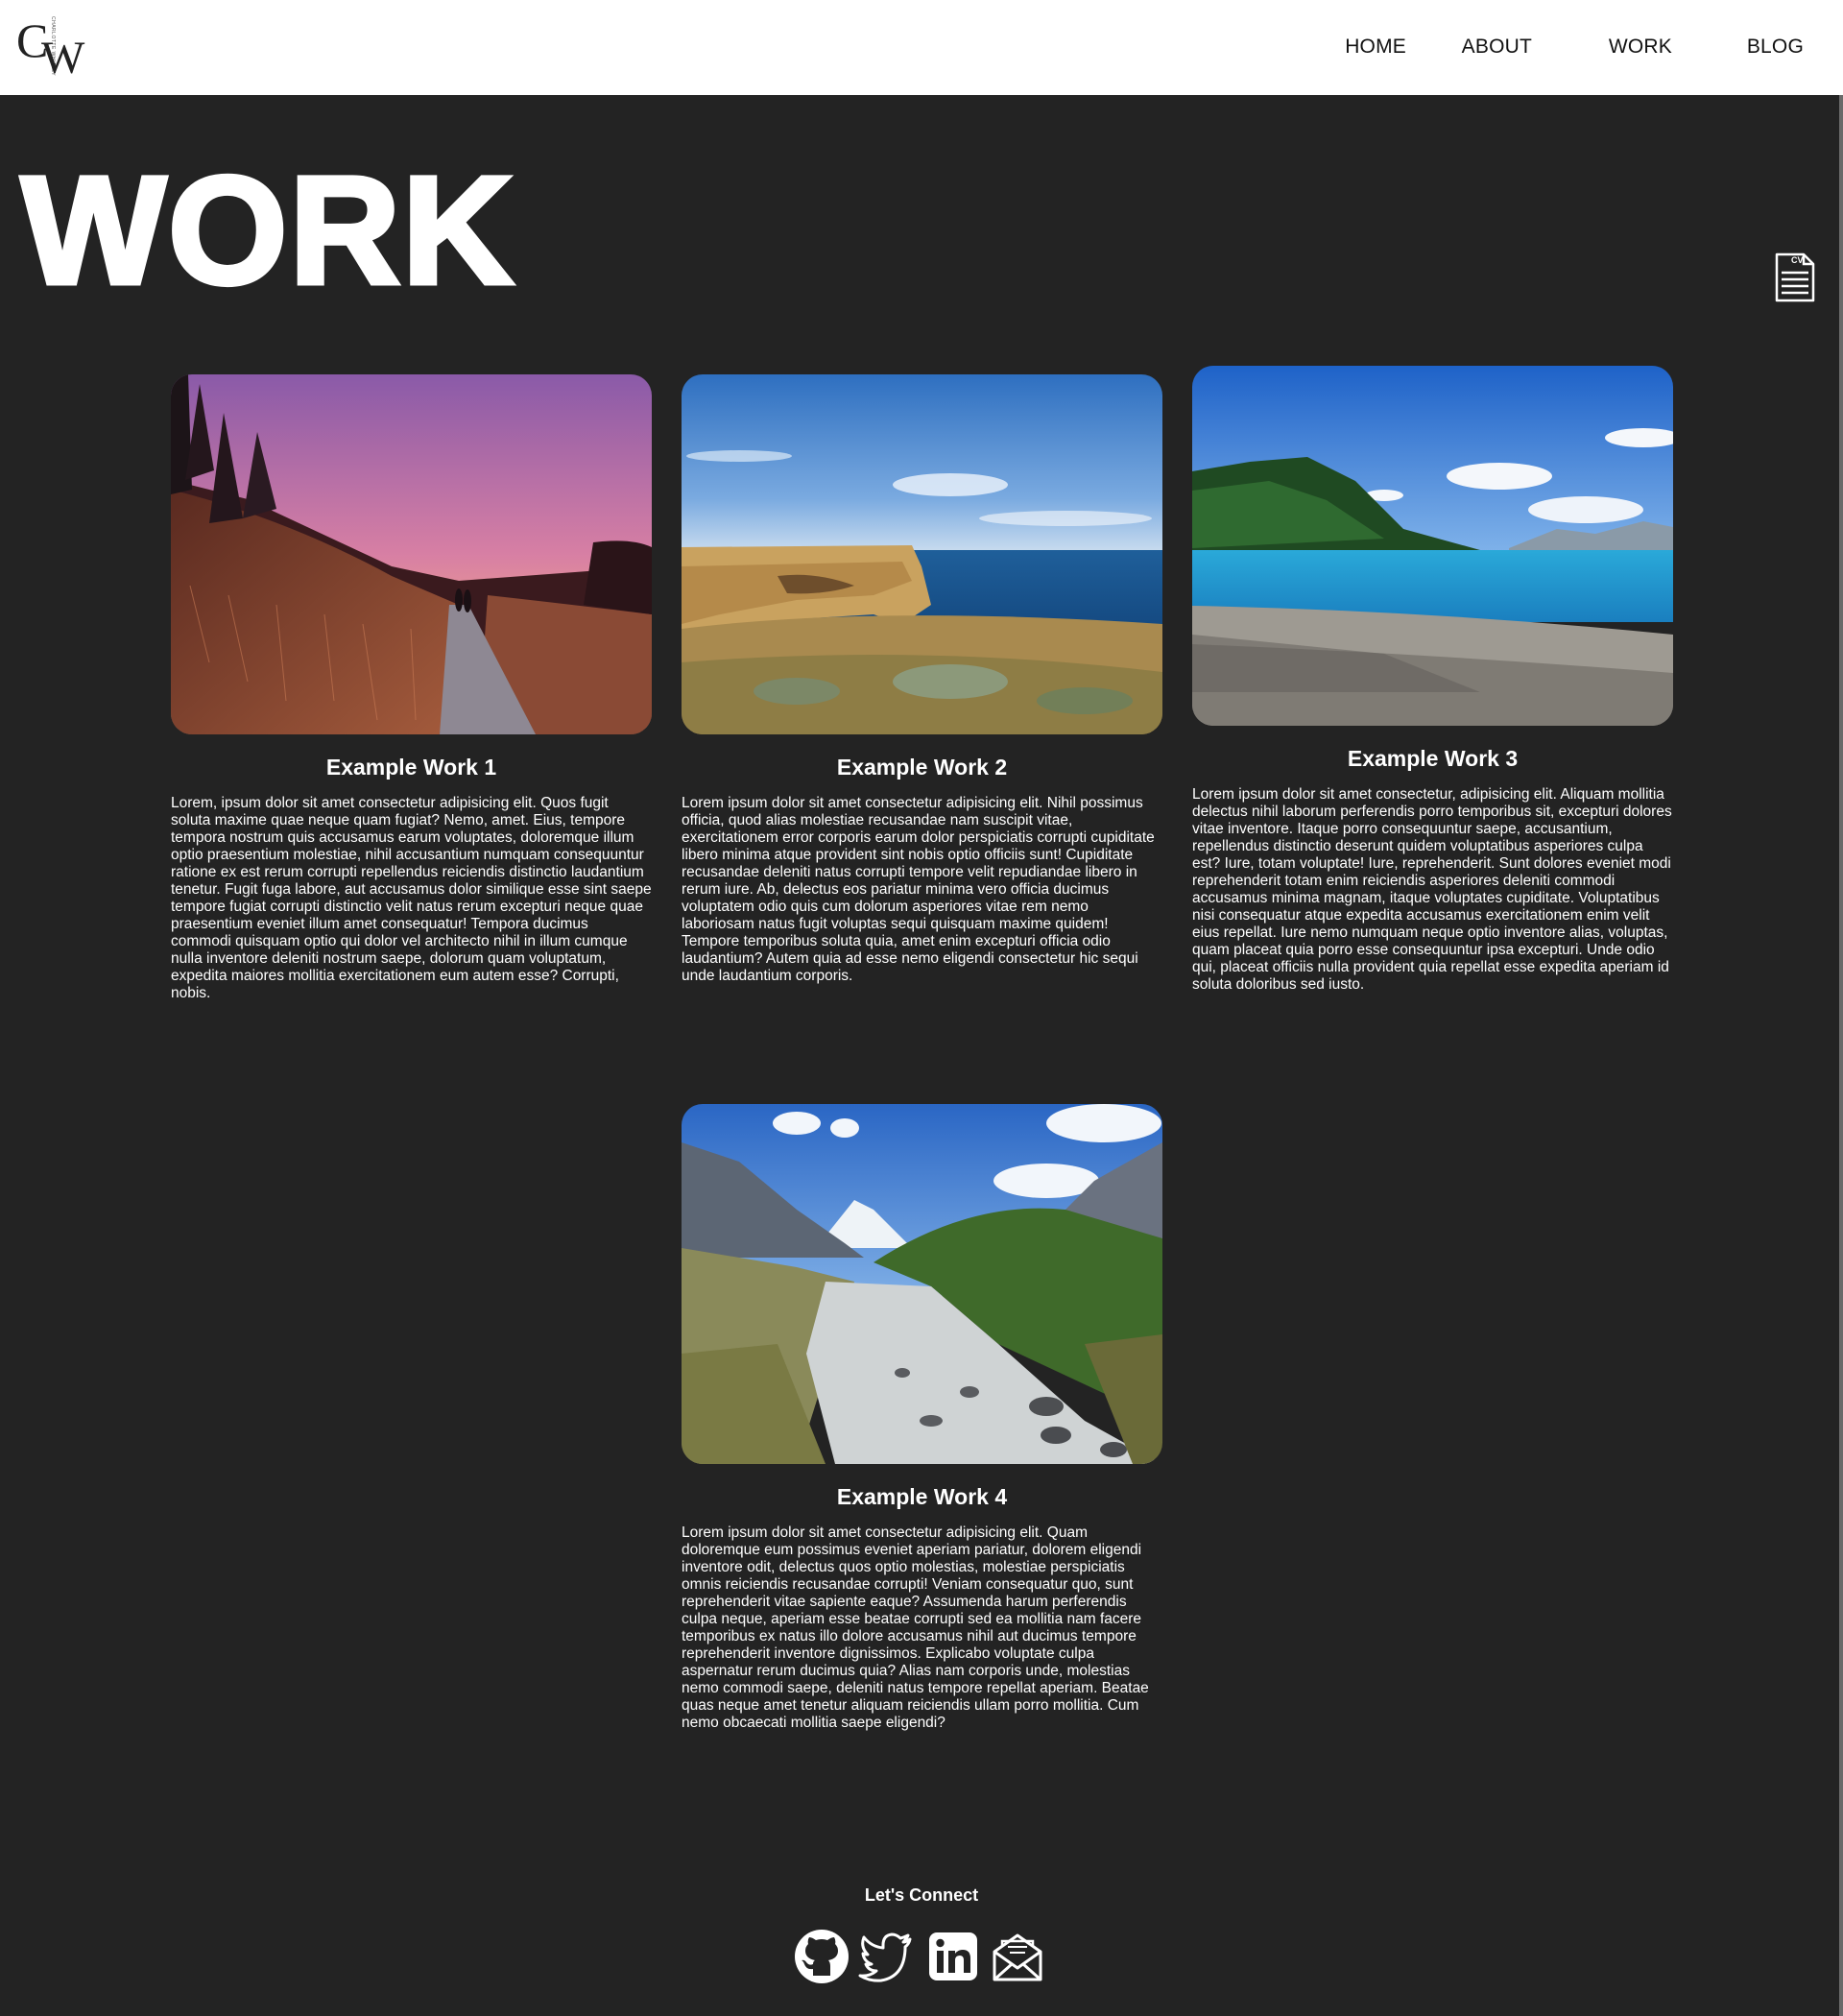 The width and height of the screenshot is (1843, 2016). I want to click on github-link, so click(821, 1956).